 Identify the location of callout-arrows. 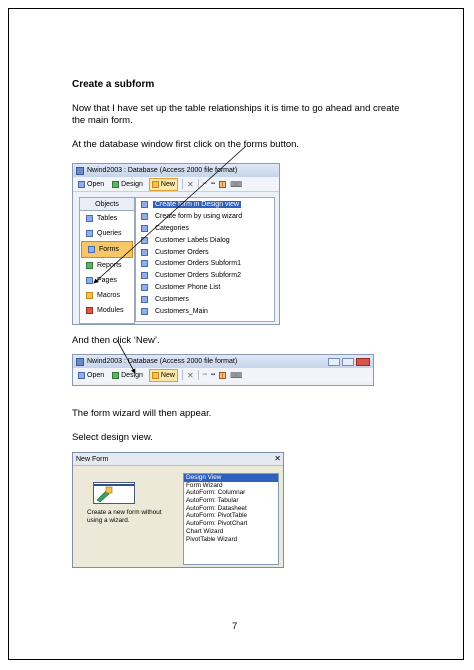
(170, 259).